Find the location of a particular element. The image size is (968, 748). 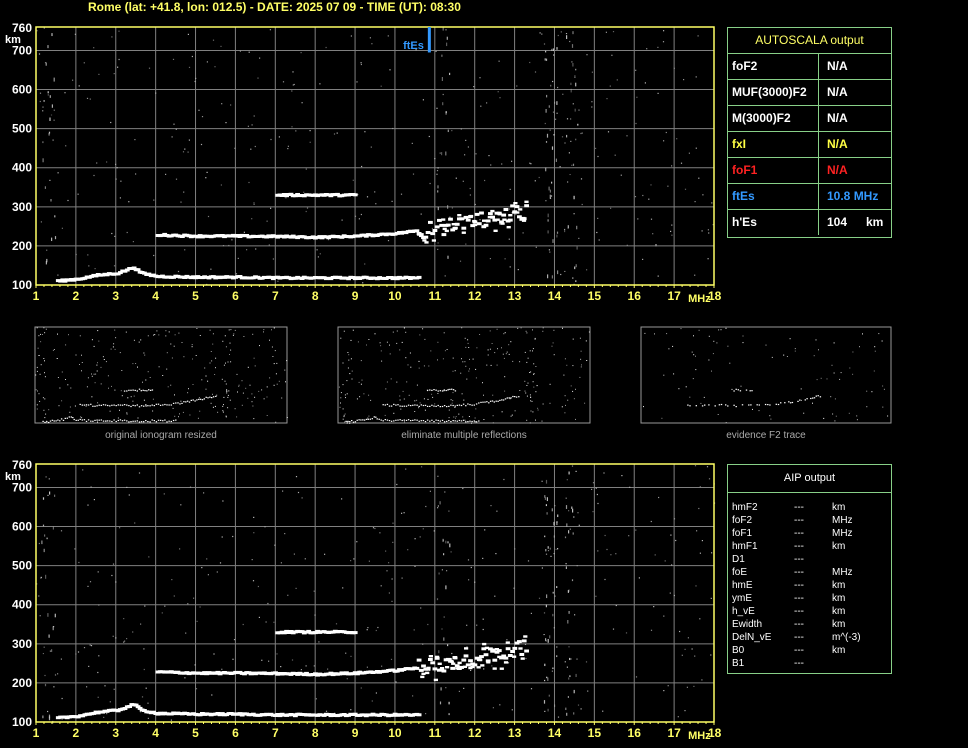

x-tick-label: 13 is located at coordinates (515, 733).